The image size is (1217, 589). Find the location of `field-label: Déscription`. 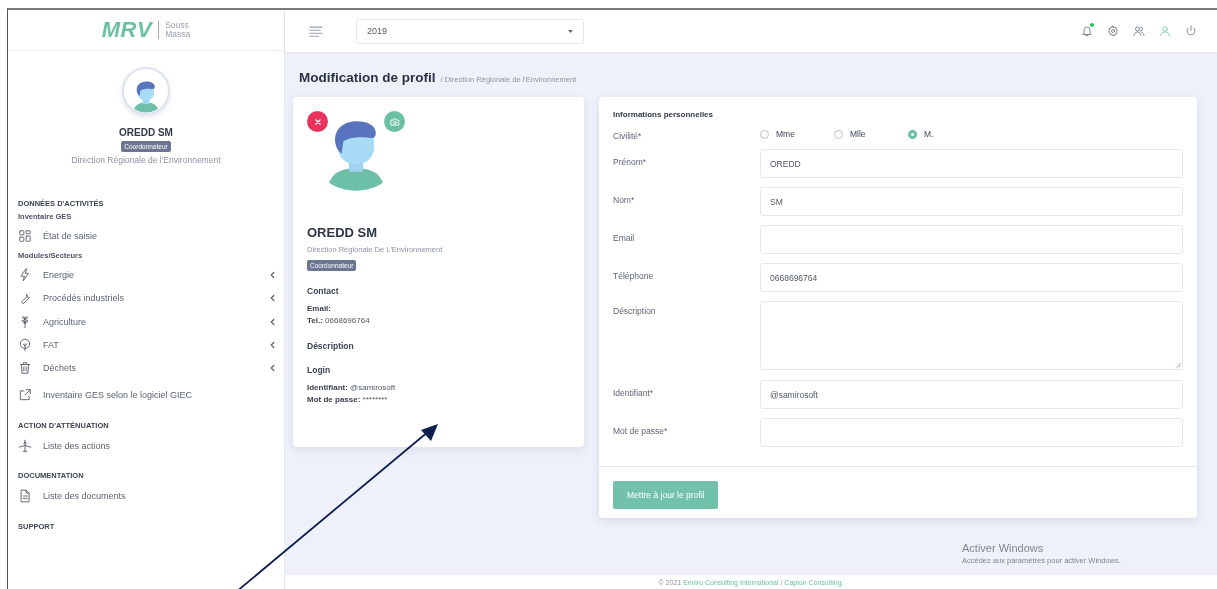

field-label: Déscription is located at coordinates (635, 310).